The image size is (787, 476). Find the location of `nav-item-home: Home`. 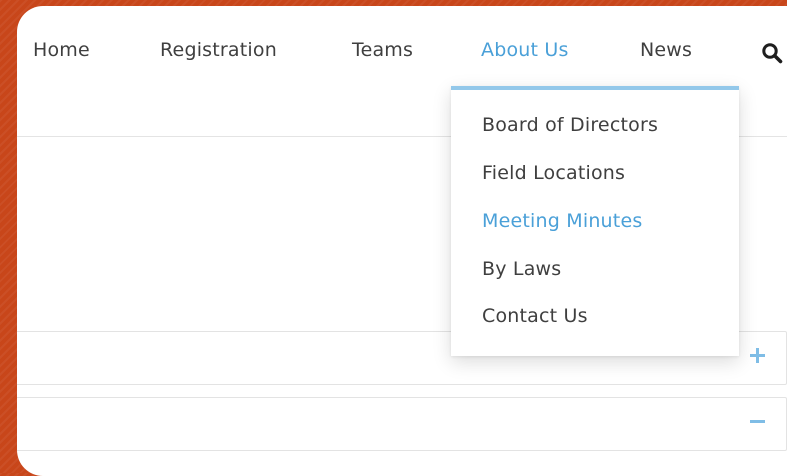

nav-item-home: Home is located at coordinates (61, 50).